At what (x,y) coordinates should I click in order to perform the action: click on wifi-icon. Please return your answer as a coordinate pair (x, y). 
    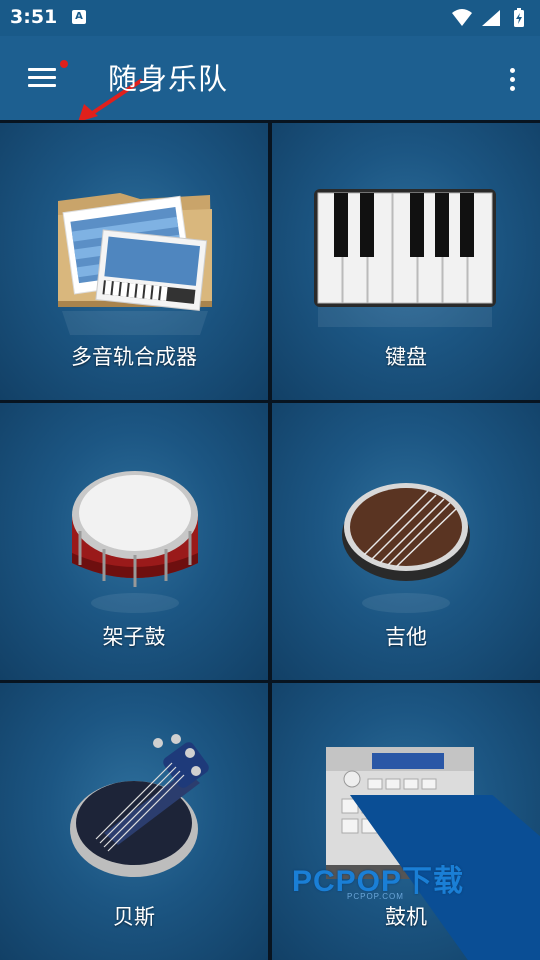
    Looking at the image, I should click on (462, 17).